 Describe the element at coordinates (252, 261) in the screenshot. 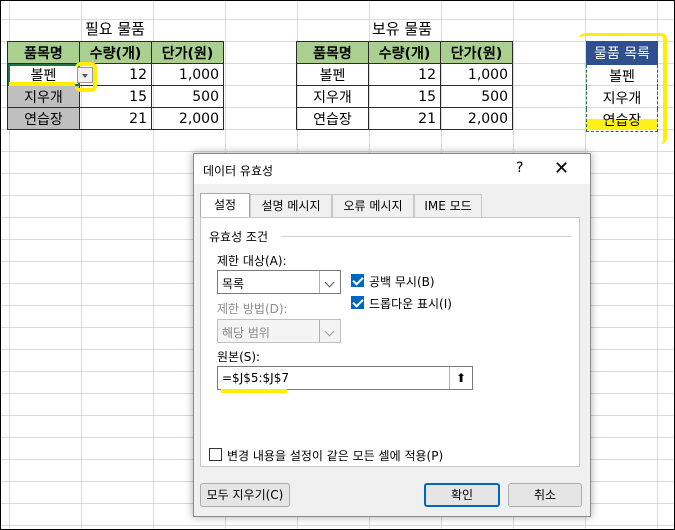

I see `allow-label: 제한 대상(A):` at that location.